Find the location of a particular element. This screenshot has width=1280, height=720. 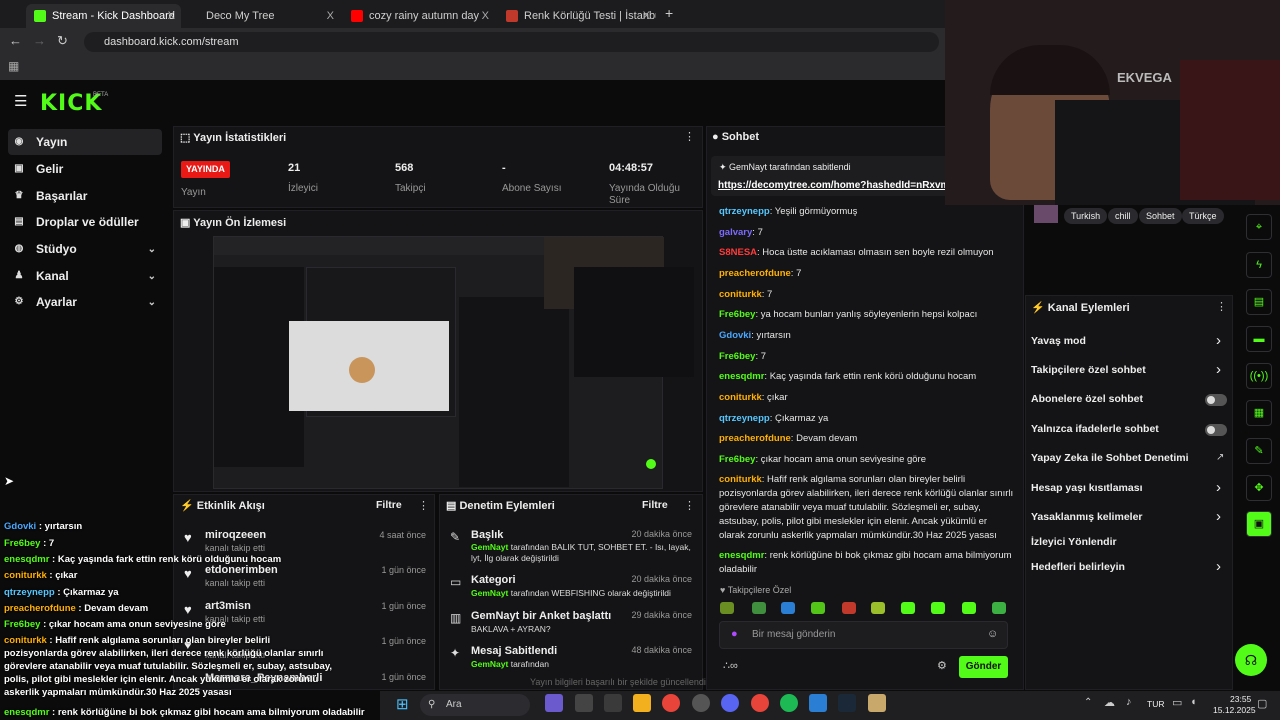

network-icon: ▭ is located at coordinates (1177, 702).